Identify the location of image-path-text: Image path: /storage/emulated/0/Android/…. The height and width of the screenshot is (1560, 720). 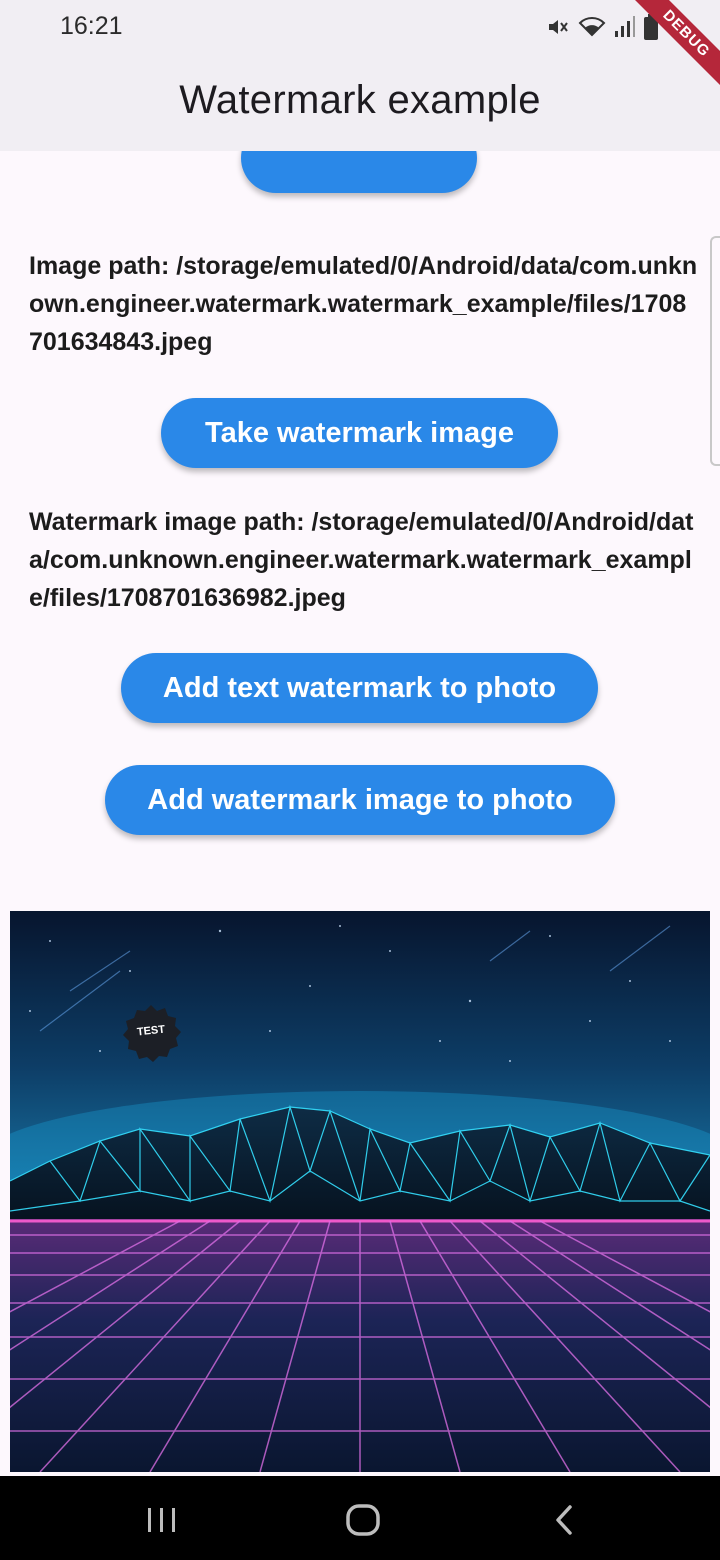
(363, 304).